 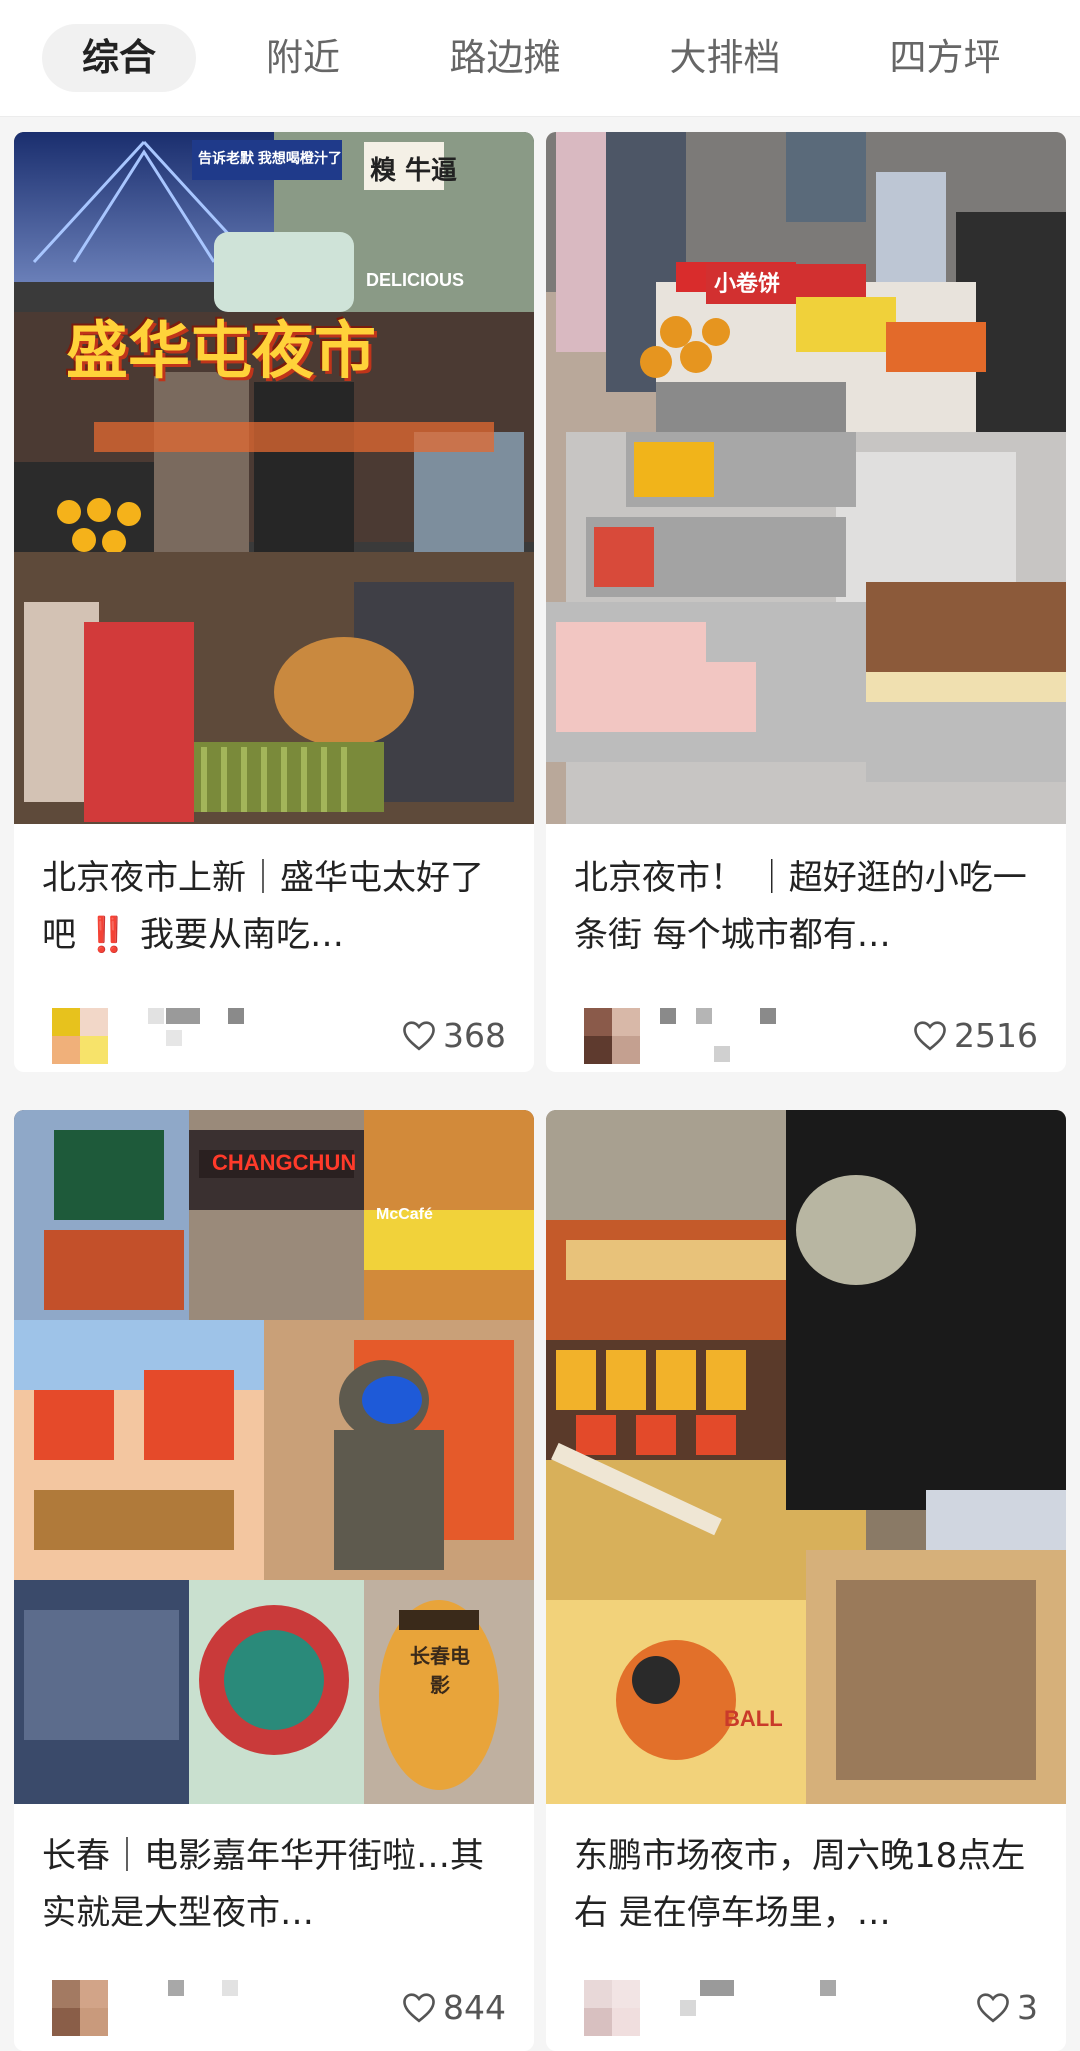 I want to click on like-count-value: 3, so click(x=1027, y=2007).